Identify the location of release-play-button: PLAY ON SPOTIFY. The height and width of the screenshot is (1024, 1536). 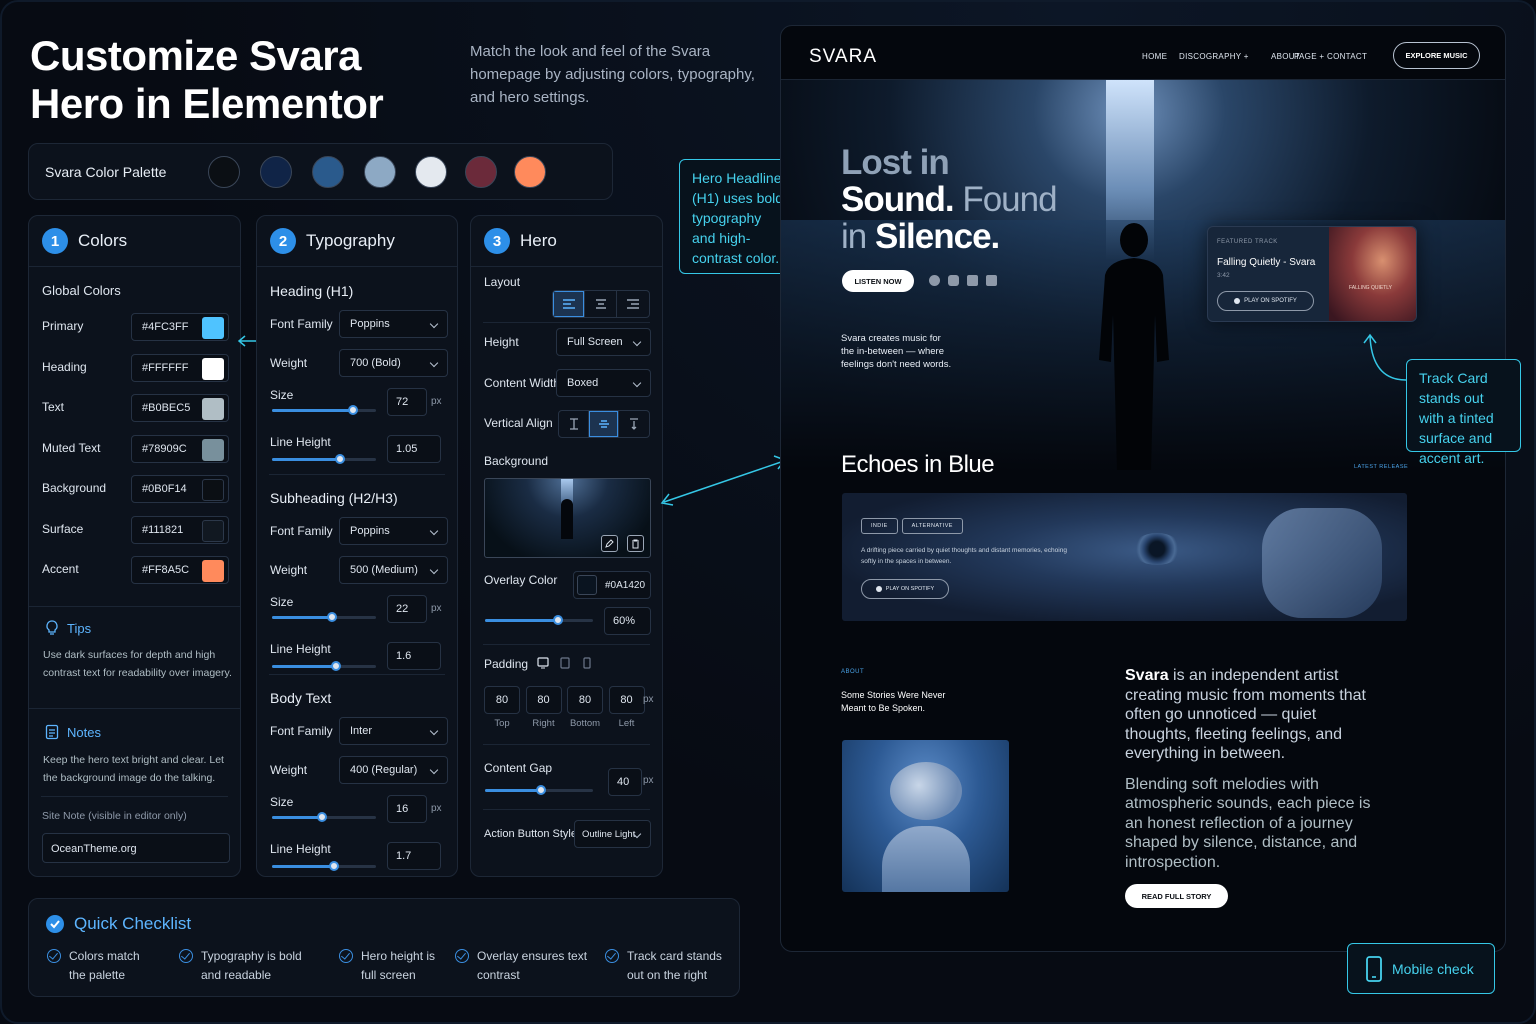
(905, 589).